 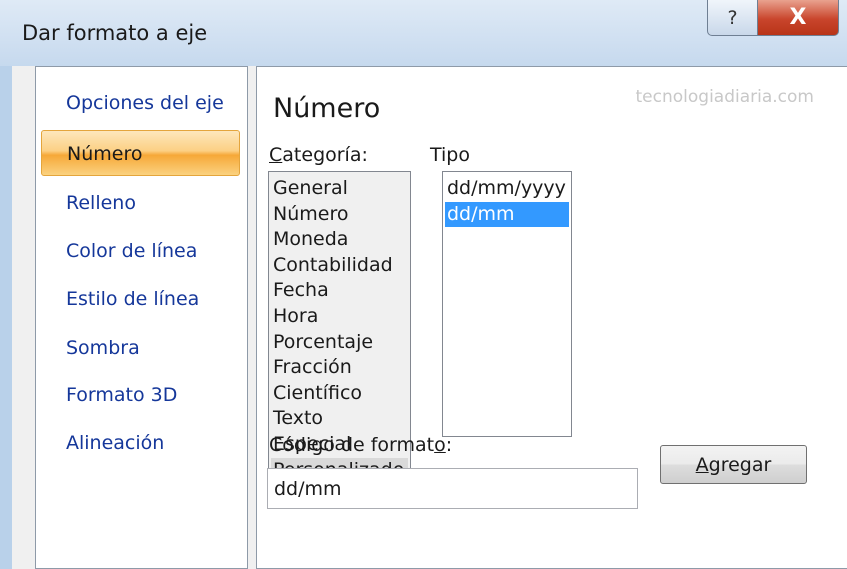 What do you see at coordinates (339, 419) in the screenshot?
I see `category-item: Texto` at bounding box center [339, 419].